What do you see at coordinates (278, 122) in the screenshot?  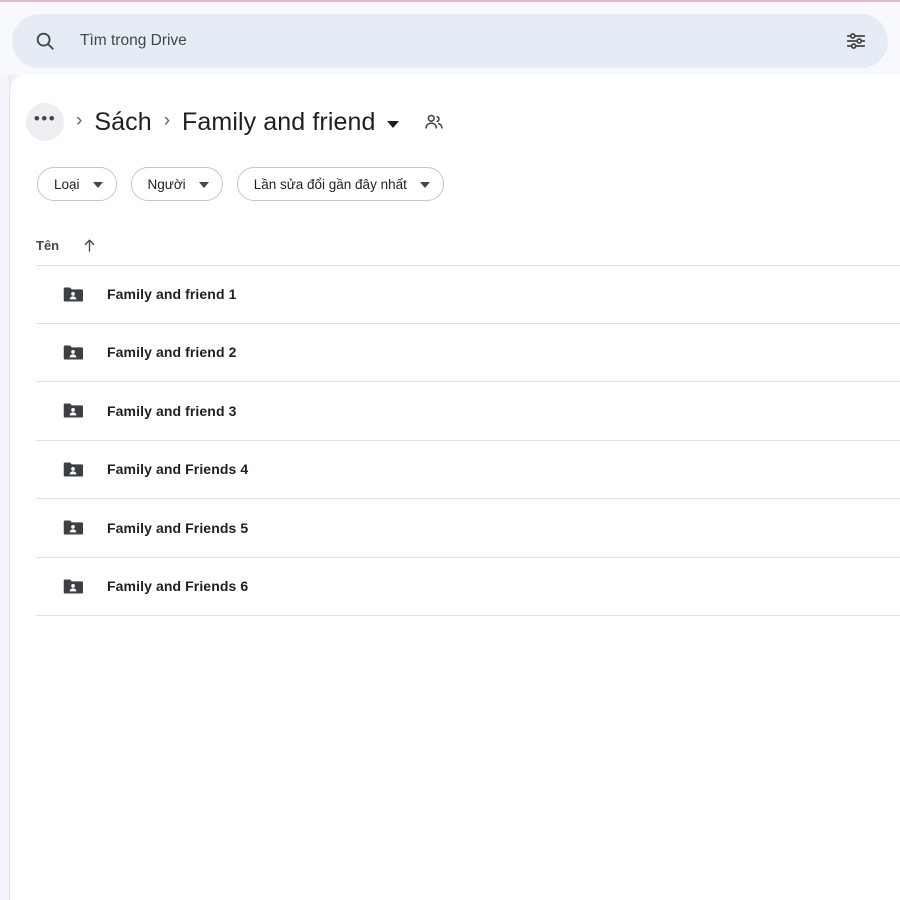 I see `breadcrumb-current-folder: Family and friend` at bounding box center [278, 122].